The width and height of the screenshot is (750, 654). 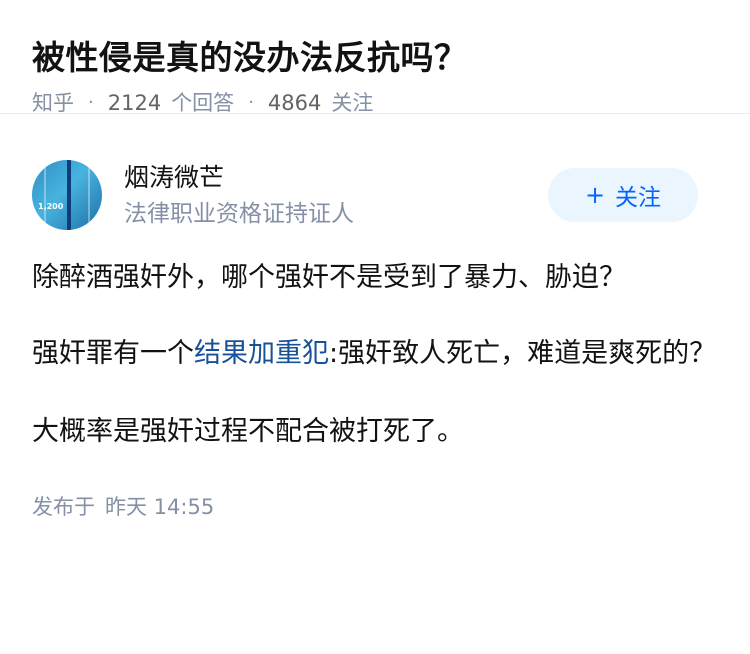 I want to click on answer-paragraph: 大概率是强奸过程不配合被打死了。, so click(x=248, y=431).